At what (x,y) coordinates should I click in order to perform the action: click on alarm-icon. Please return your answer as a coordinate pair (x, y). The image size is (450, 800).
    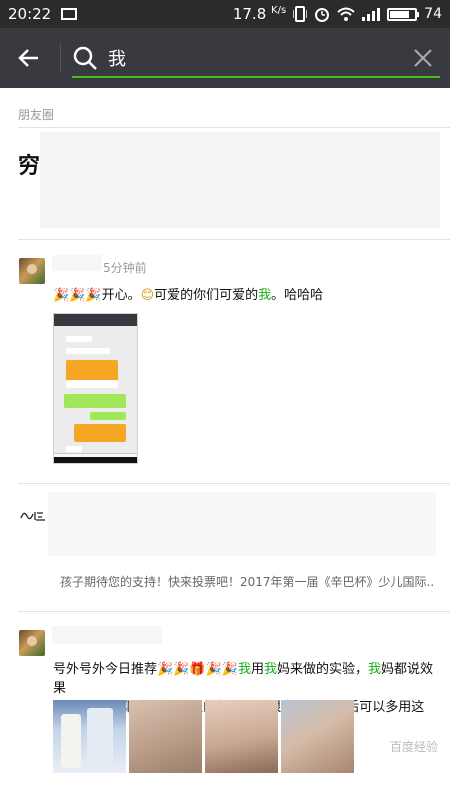
    Looking at the image, I should click on (322, 15).